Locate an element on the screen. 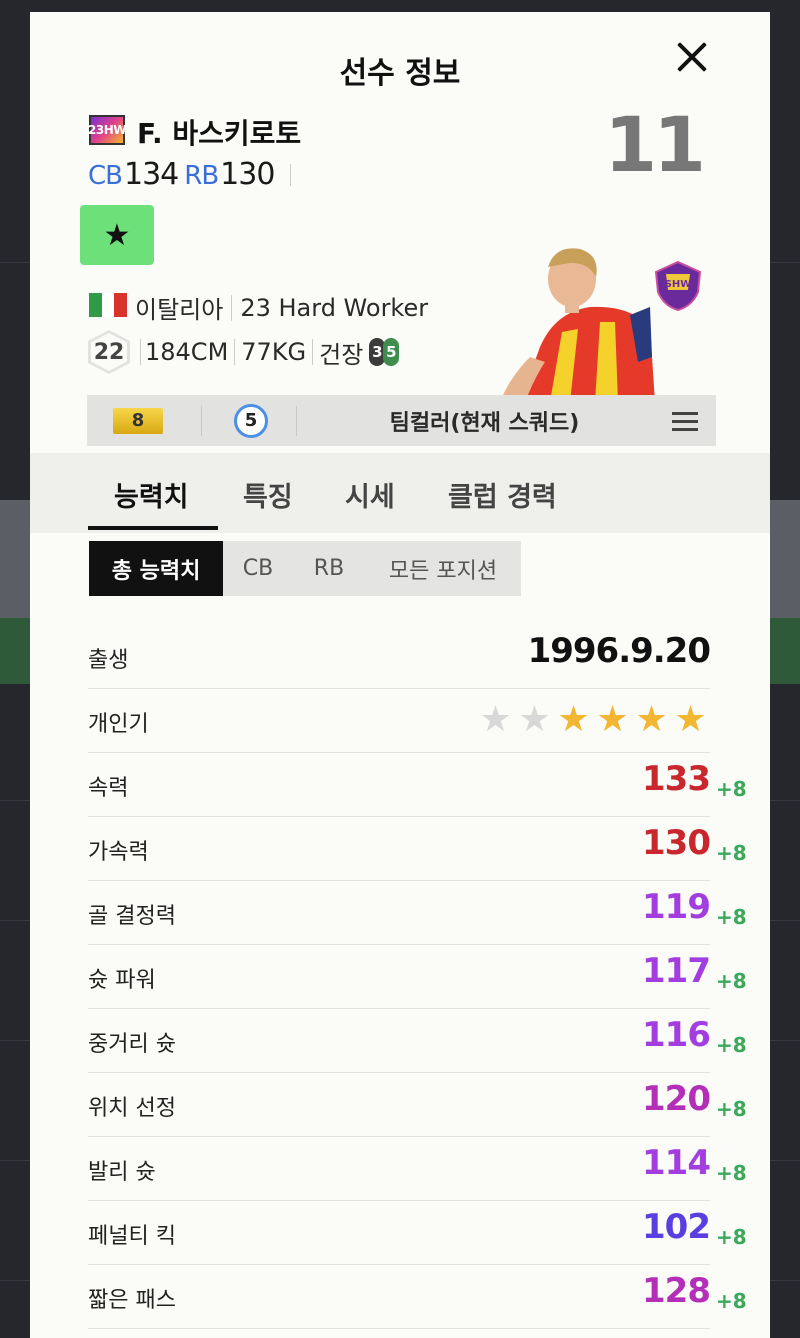 The image size is (800, 1338). age-badge: 22 is located at coordinates (109, 352).